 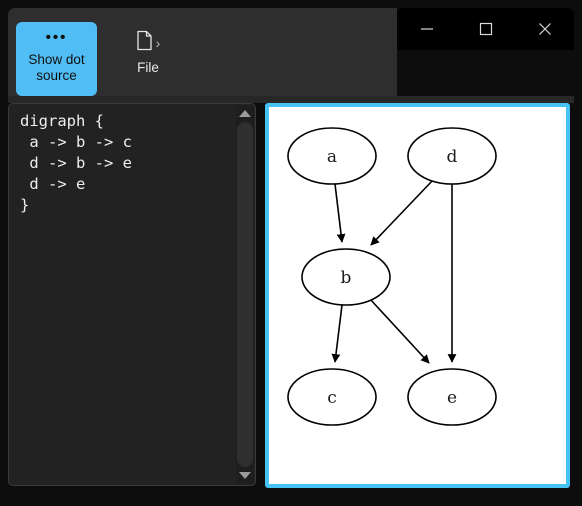 I want to click on file-menu-icon-row: ›, so click(x=148, y=43).